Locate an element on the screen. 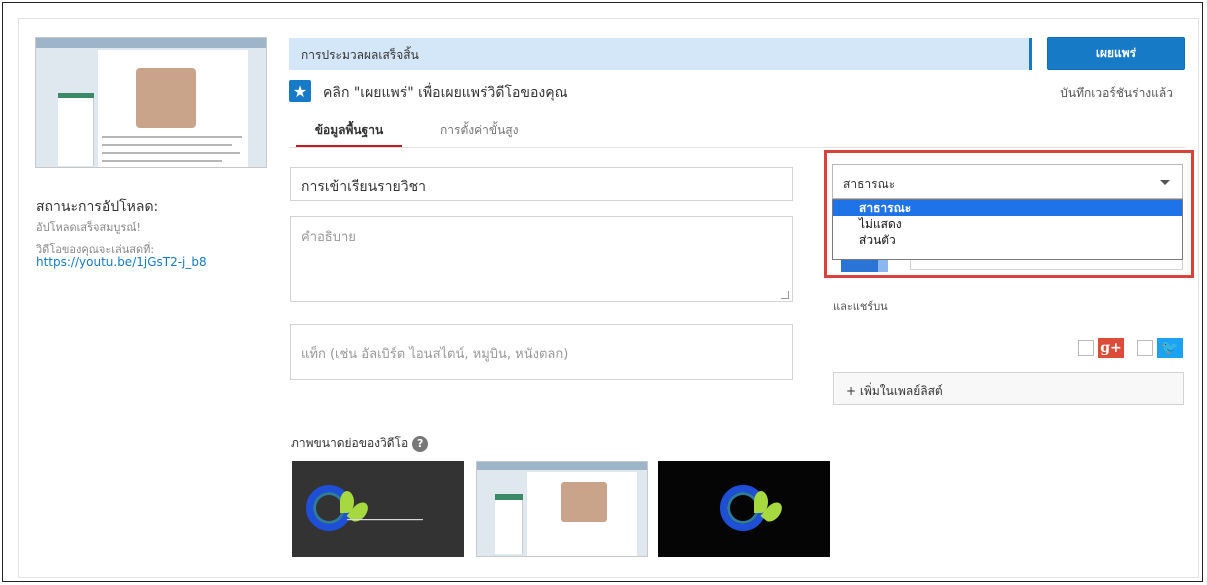 Image resolution: width=1207 pixels, height=585 pixels. thumbnails-label-text: ภาพขนาดย่อของวิดีโอ is located at coordinates (350, 443).